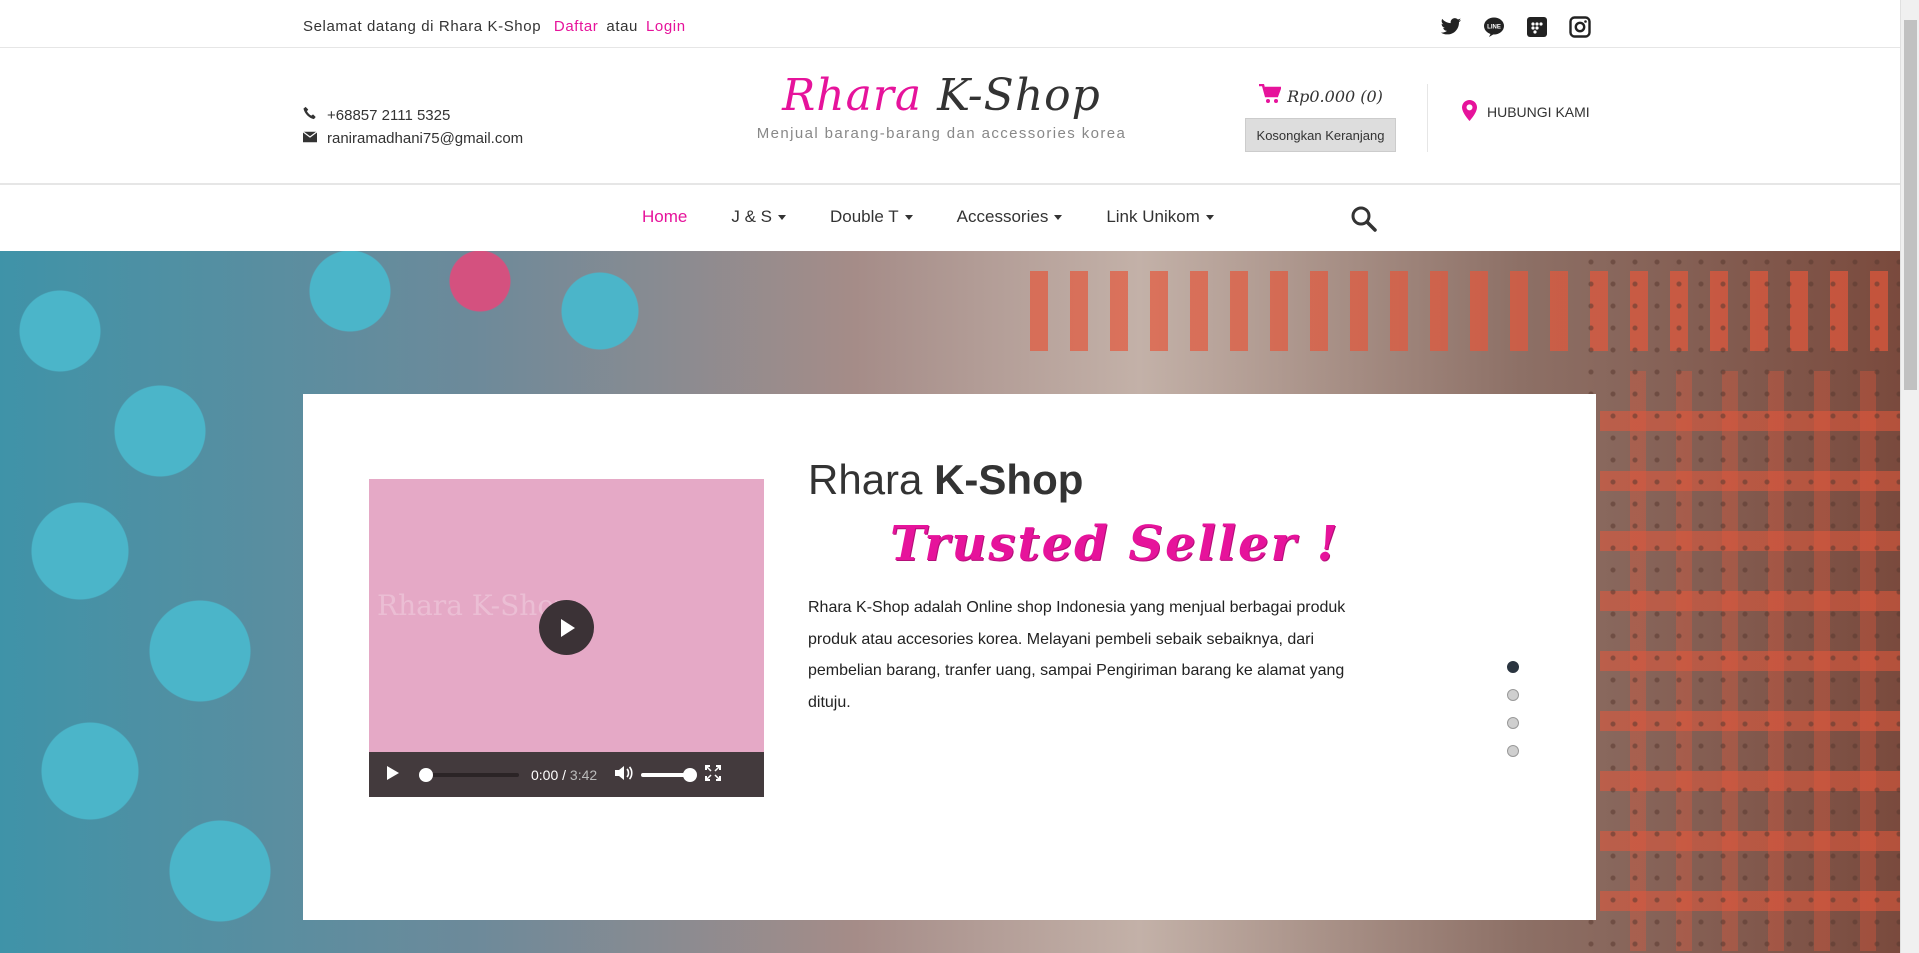 This screenshot has width=1919, height=953. I want to click on nav-label: Link Unikom, so click(1153, 216).